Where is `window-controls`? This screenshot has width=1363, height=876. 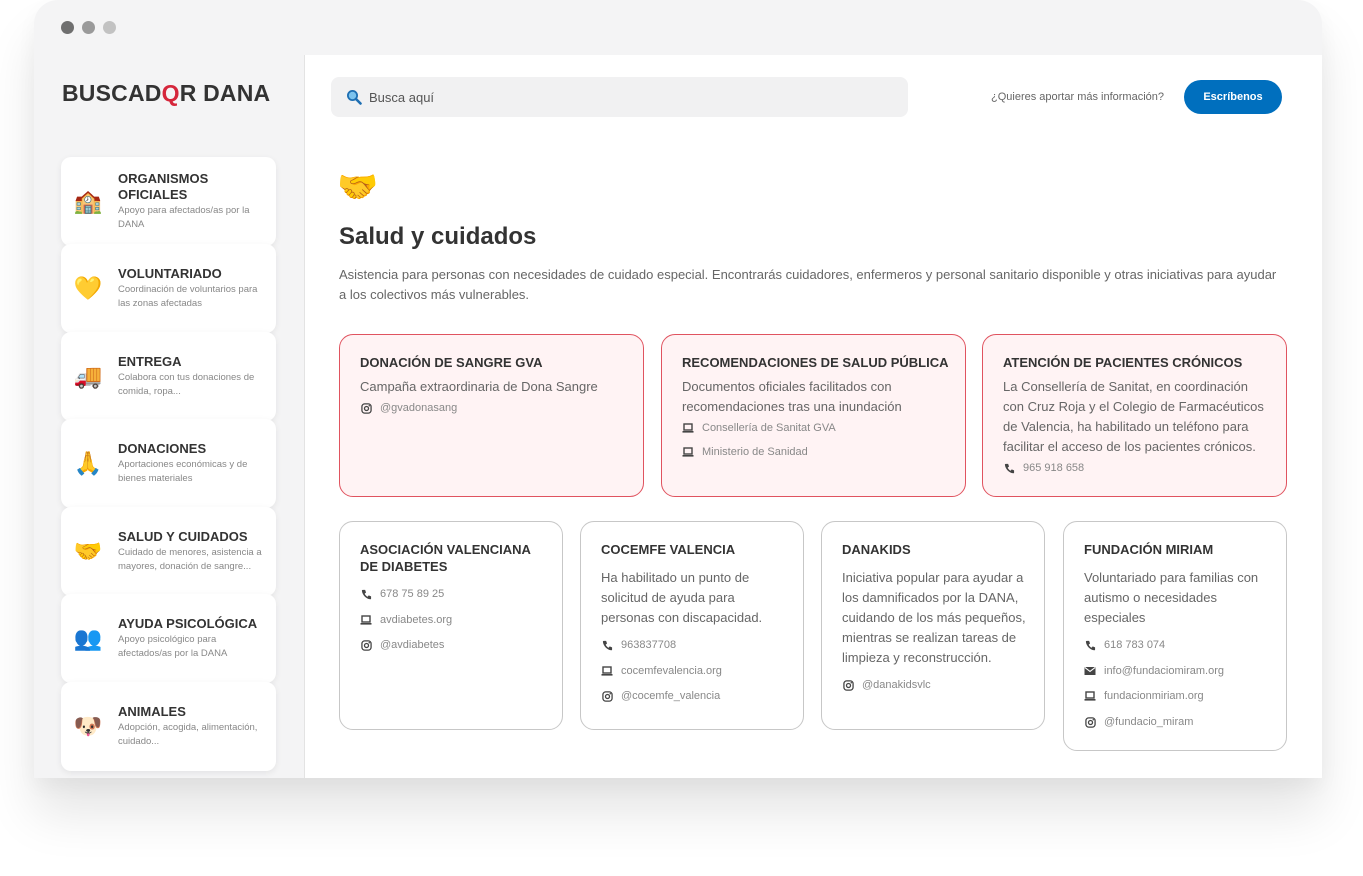
window-controls is located at coordinates (88, 27).